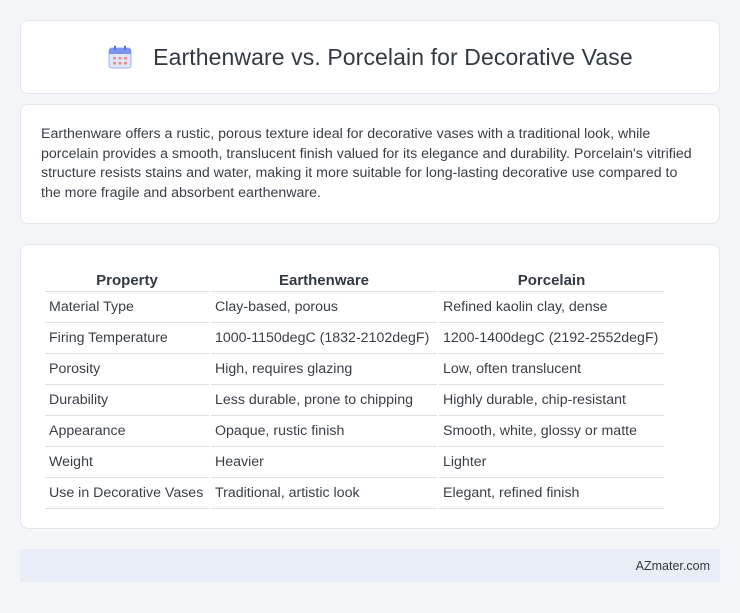 This screenshot has height=613, width=740. Describe the element at coordinates (127, 307) in the screenshot. I see `cell-property: Material Type` at that location.